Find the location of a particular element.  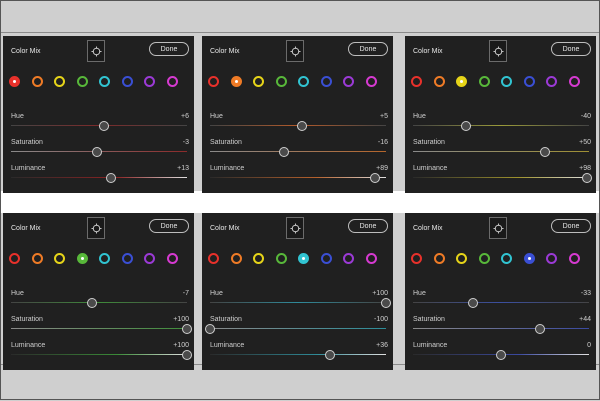

slider-value: +100 is located at coordinates (181, 345).